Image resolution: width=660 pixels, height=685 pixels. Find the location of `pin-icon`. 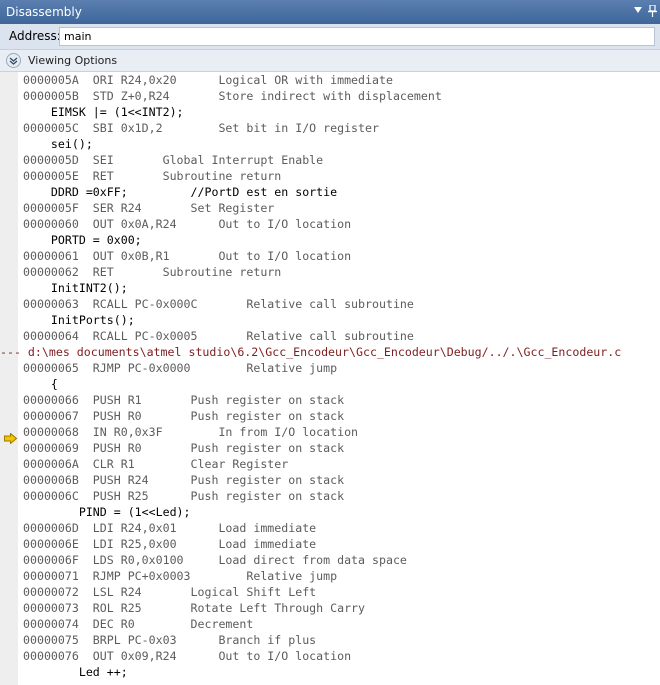

pin-icon is located at coordinates (652, 11).